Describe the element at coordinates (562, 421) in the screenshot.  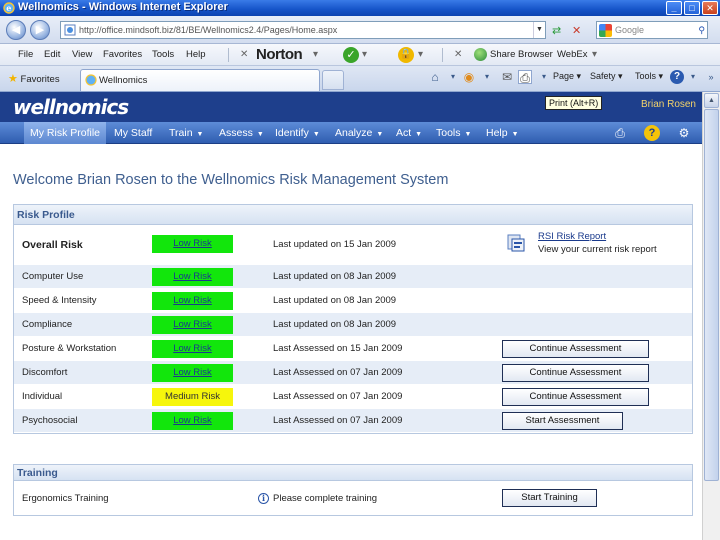
I see `start-assessment-button: Start Assessment` at that location.